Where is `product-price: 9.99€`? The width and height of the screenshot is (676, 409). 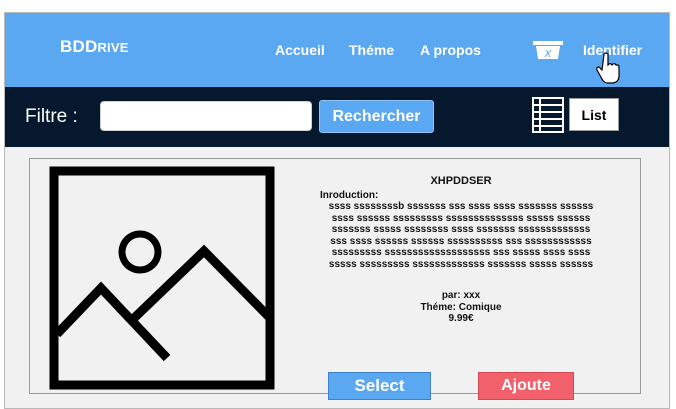 product-price: 9.99€ is located at coordinates (461, 318).